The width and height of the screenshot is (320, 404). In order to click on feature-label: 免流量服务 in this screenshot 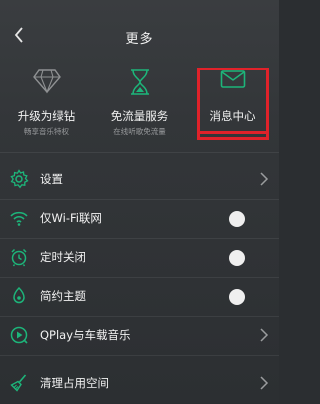, I will do `click(139, 116)`.